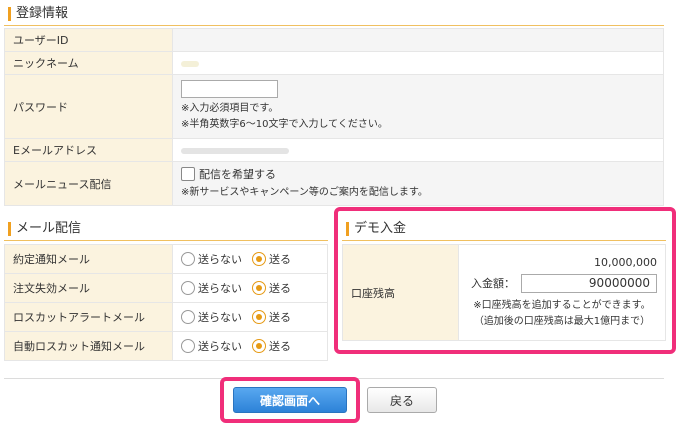  What do you see at coordinates (88, 150) in the screenshot?
I see `email-label: Eメールアドレス` at bounding box center [88, 150].